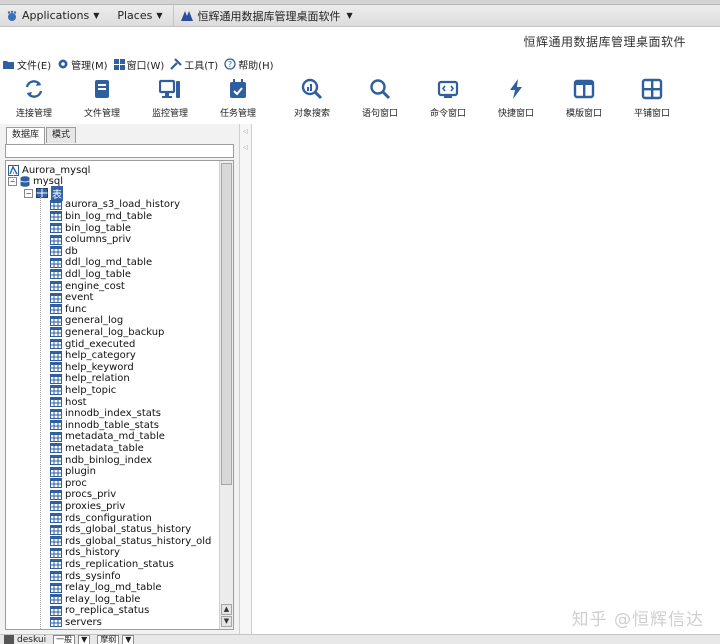  Describe the element at coordinates (139, 16) in the screenshot. I see `places-menu: Places ▼` at that location.